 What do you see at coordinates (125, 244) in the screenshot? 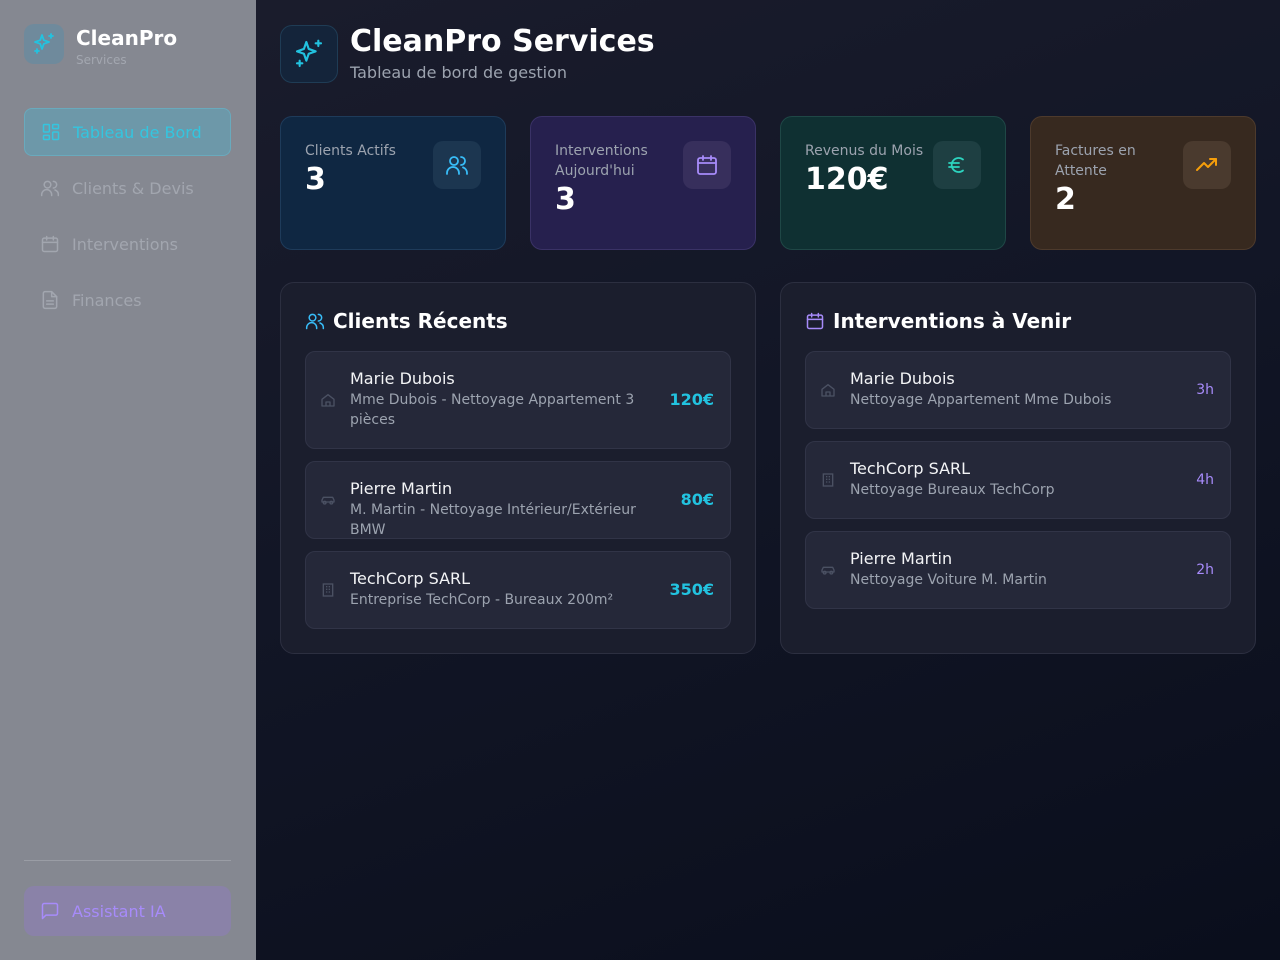
I see `sidebar-item-label: Interventions` at bounding box center [125, 244].